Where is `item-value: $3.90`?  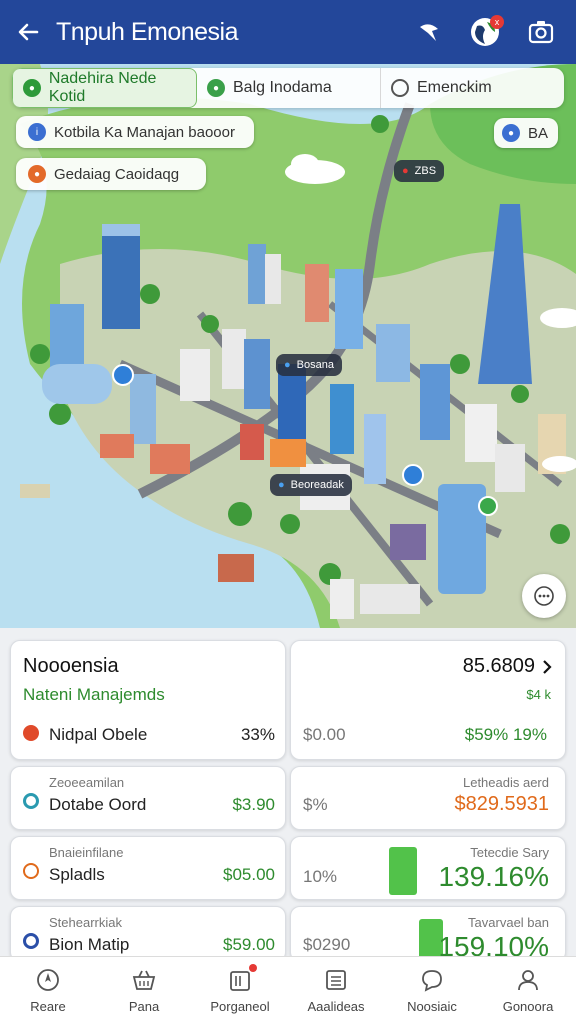 item-value: $3.90 is located at coordinates (253, 804).